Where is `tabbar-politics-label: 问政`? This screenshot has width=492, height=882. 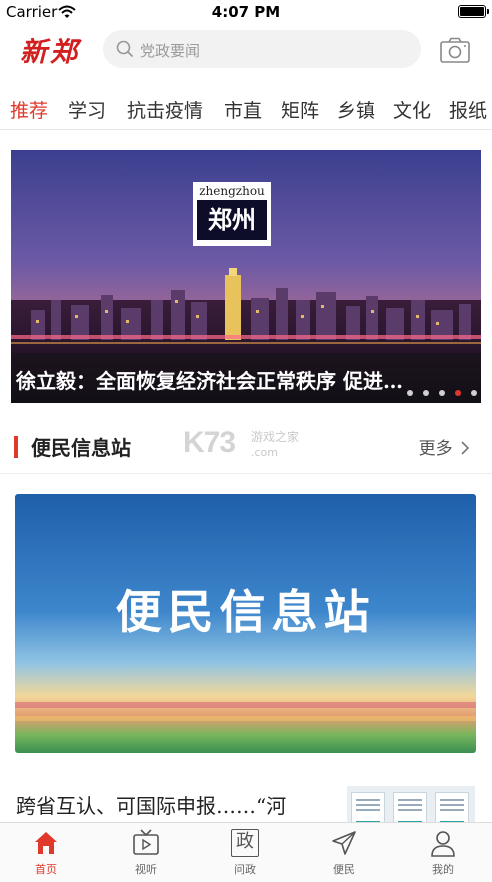 tabbar-politics-label: 问政 is located at coordinates (245, 869).